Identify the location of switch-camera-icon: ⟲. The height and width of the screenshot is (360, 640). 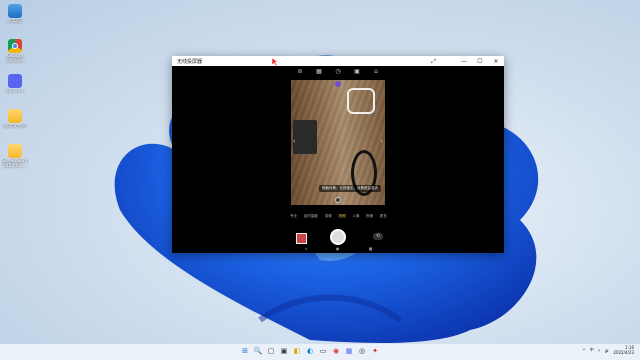
(378, 236).